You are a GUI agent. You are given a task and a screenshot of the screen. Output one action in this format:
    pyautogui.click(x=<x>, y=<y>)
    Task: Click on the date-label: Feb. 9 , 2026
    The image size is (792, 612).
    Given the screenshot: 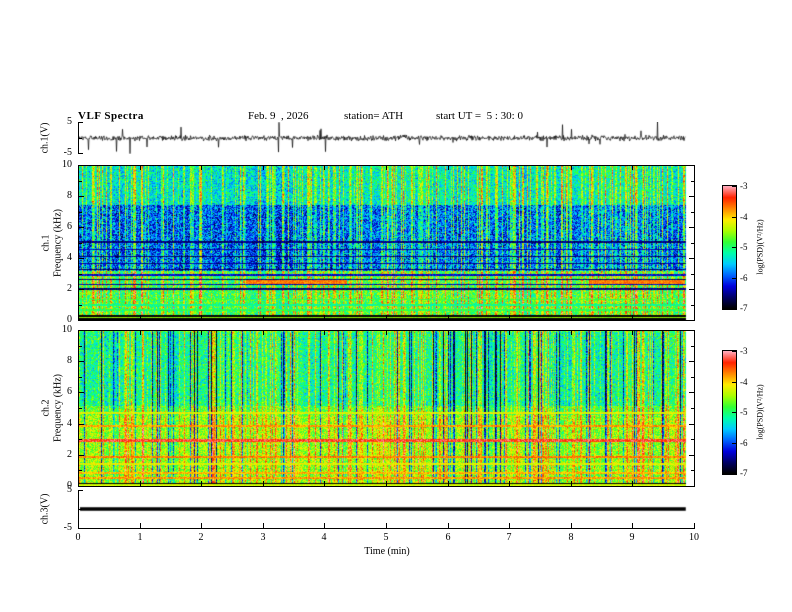 What is the action you would take?
    pyautogui.click(x=278, y=116)
    